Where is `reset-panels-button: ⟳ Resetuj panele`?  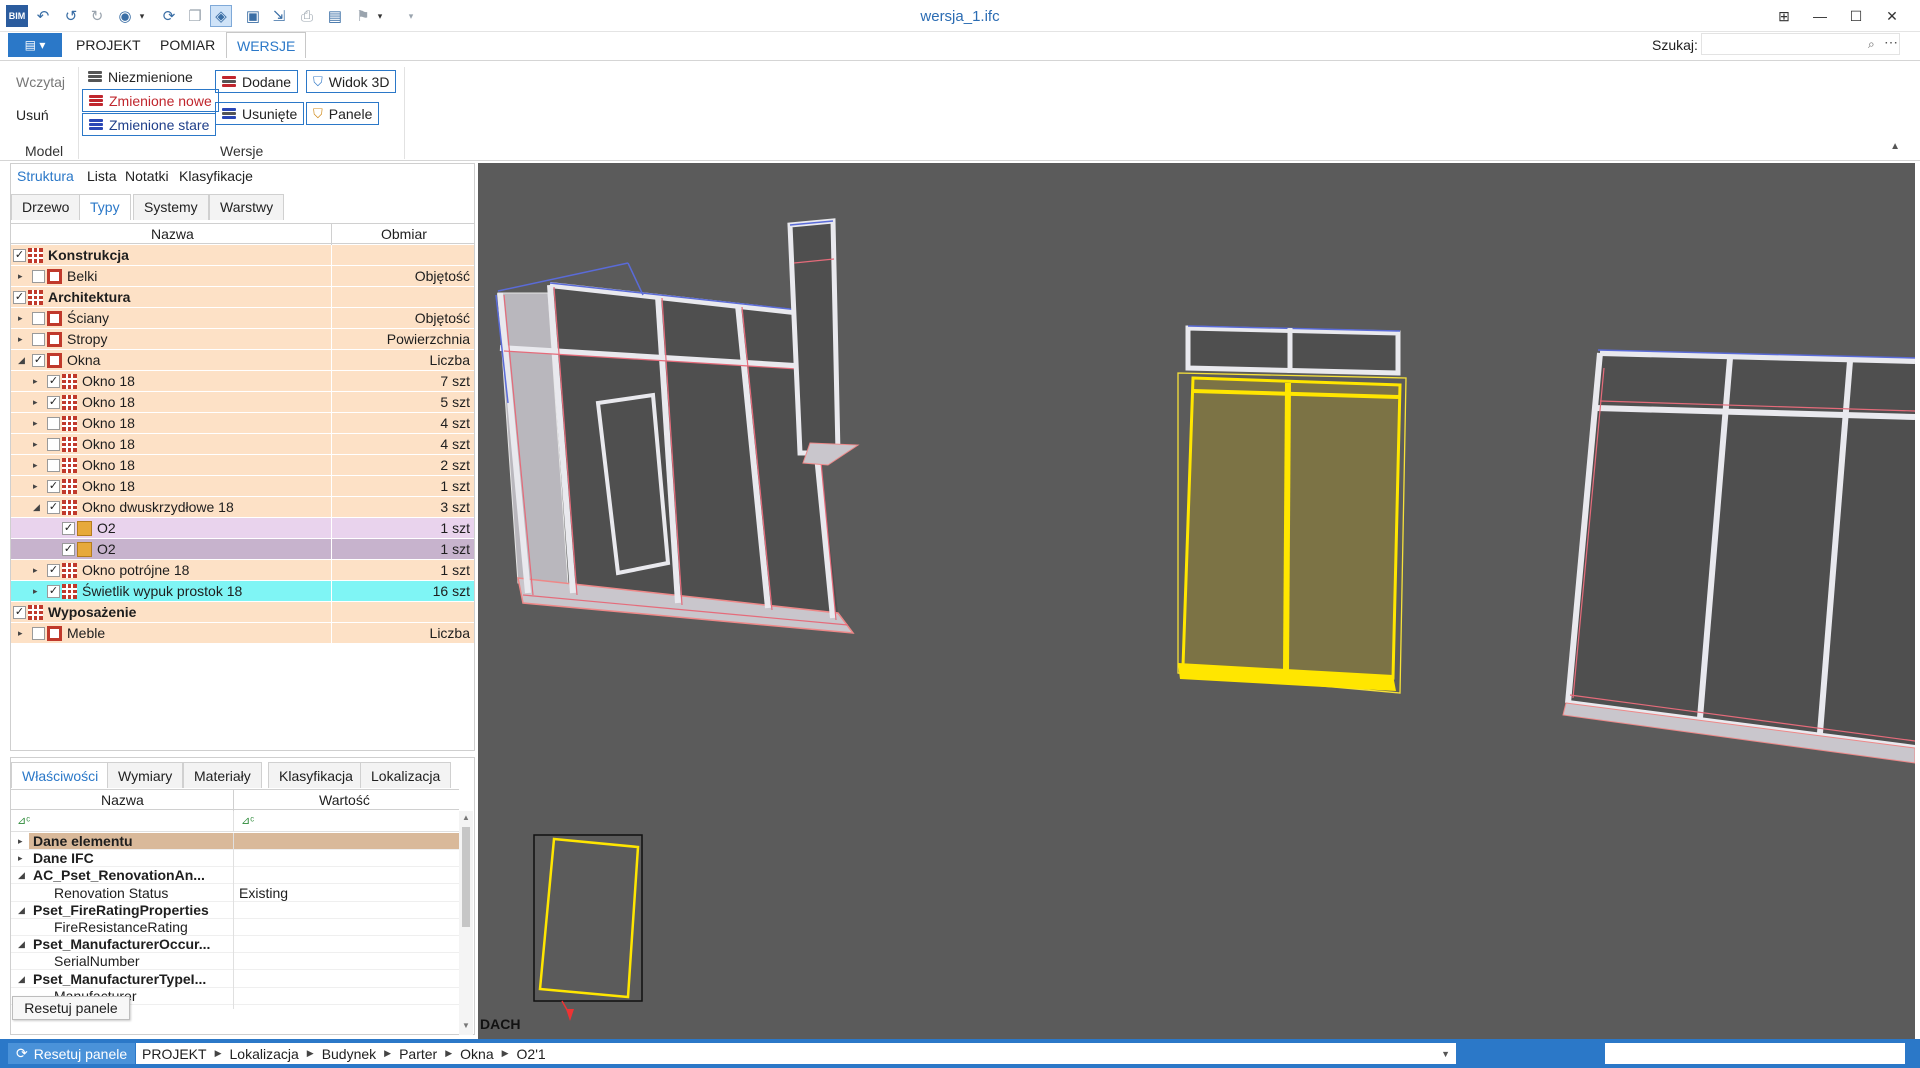 reset-panels-button: ⟳ Resetuj panele is located at coordinates (72, 1053).